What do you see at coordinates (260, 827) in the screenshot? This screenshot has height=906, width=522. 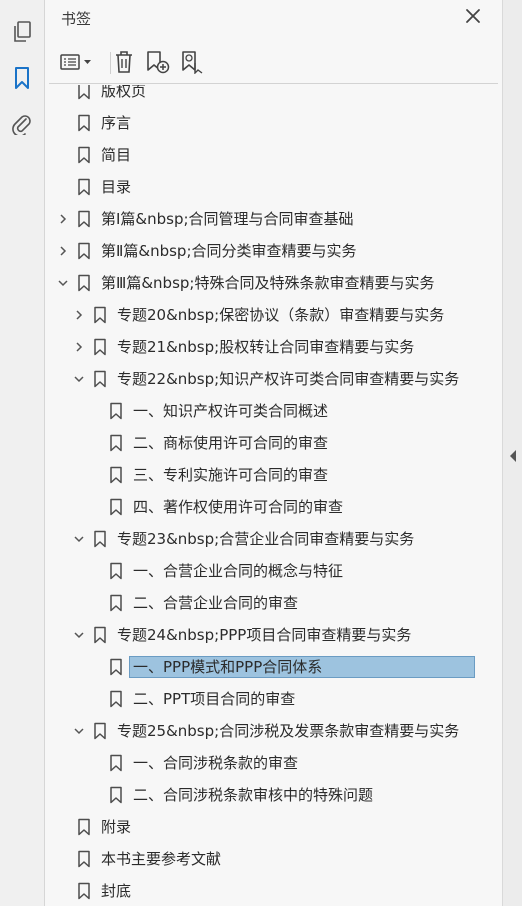 I see `bookmark-item: 附录` at bounding box center [260, 827].